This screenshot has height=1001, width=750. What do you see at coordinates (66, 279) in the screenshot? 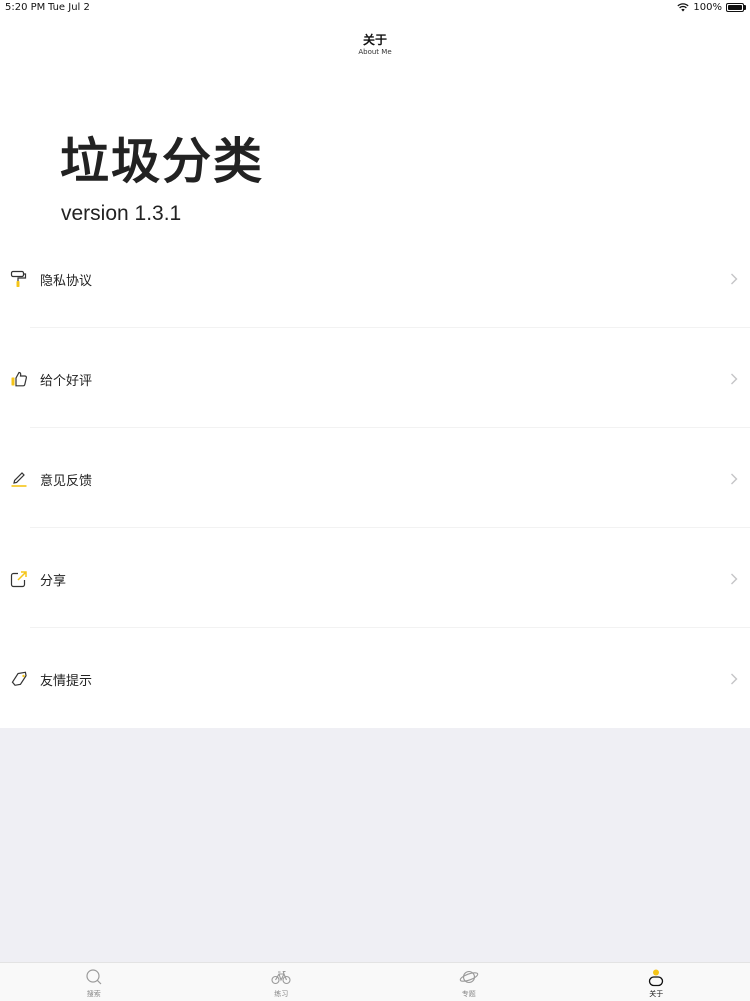
I see `menu-item-label: 隐私协议` at bounding box center [66, 279].